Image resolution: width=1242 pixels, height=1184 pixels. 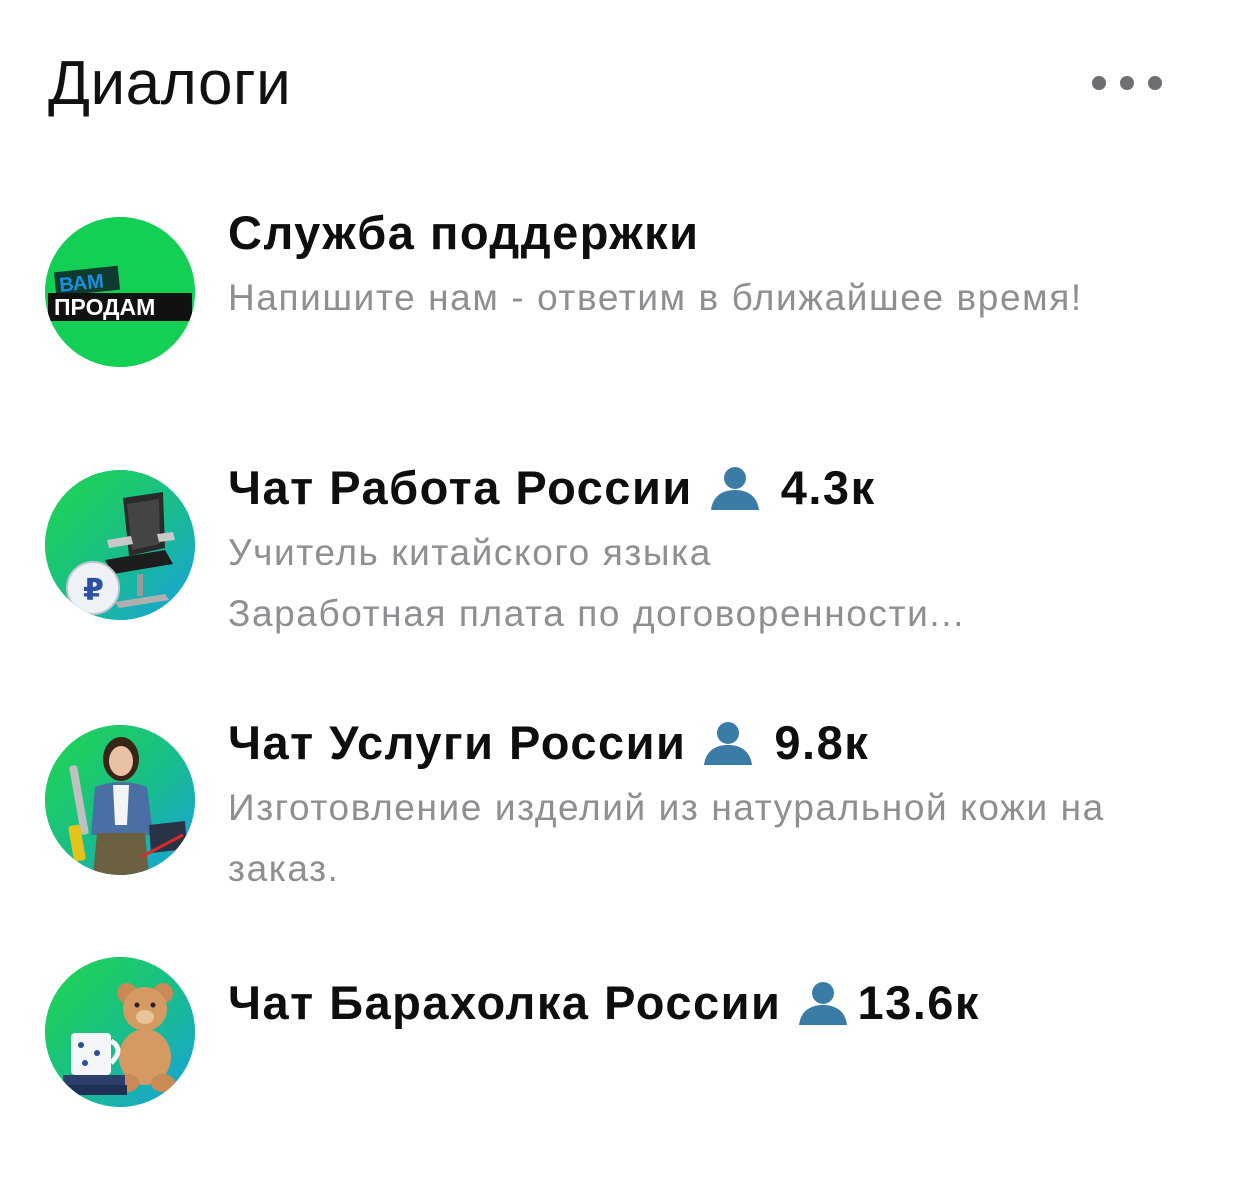 I want to click on avatar: ₽, so click(x=120, y=545).